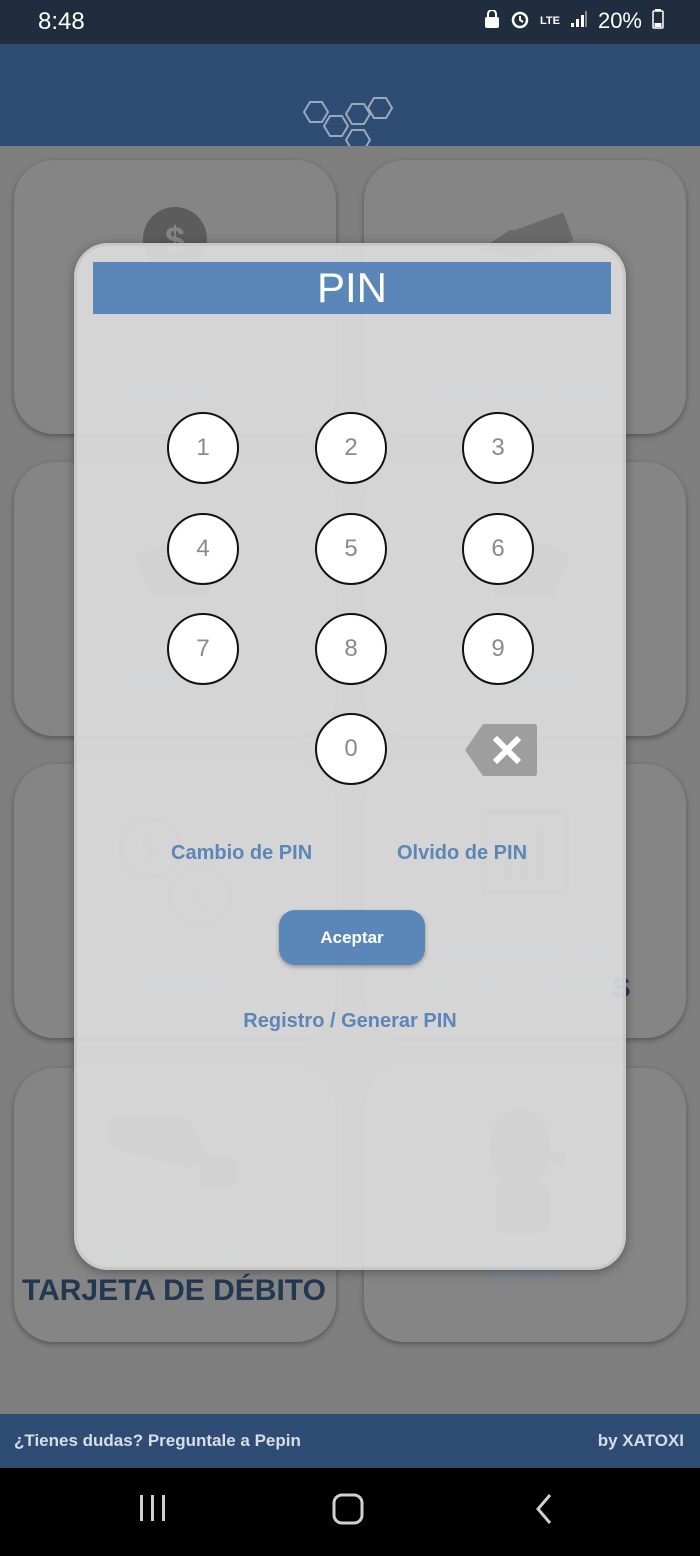 Image resolution: width=700 pixels, height=1556 pixels. I want to click on key-2: 2, so click(351, 448).